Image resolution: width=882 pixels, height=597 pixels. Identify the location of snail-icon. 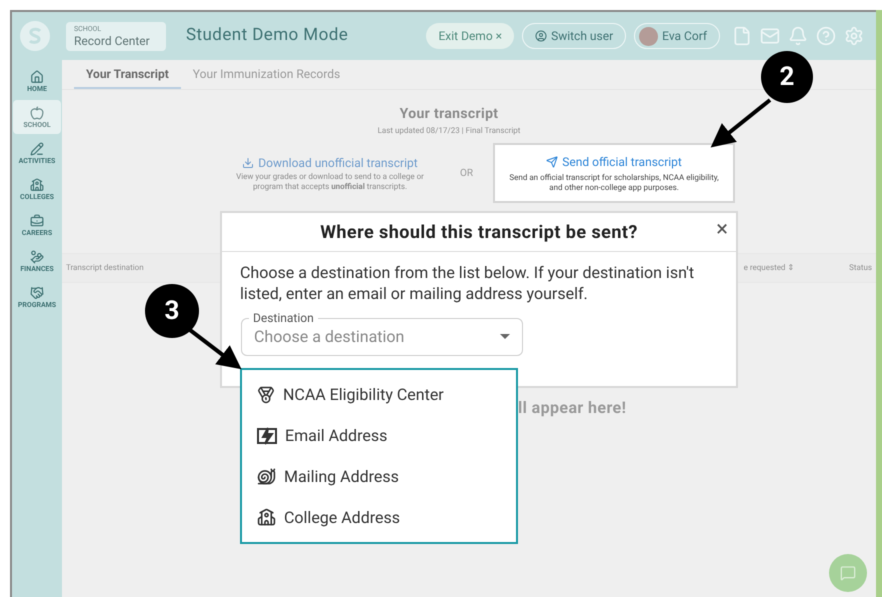
(266, 476).